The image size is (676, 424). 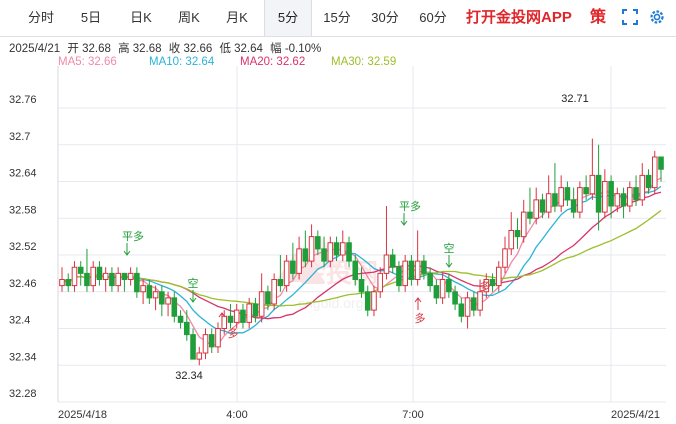 What do you see at coordinates (82, 415) in the screenshot?
I see `x-tick-label: 2025/4/18` at bounding box center [82, 415].